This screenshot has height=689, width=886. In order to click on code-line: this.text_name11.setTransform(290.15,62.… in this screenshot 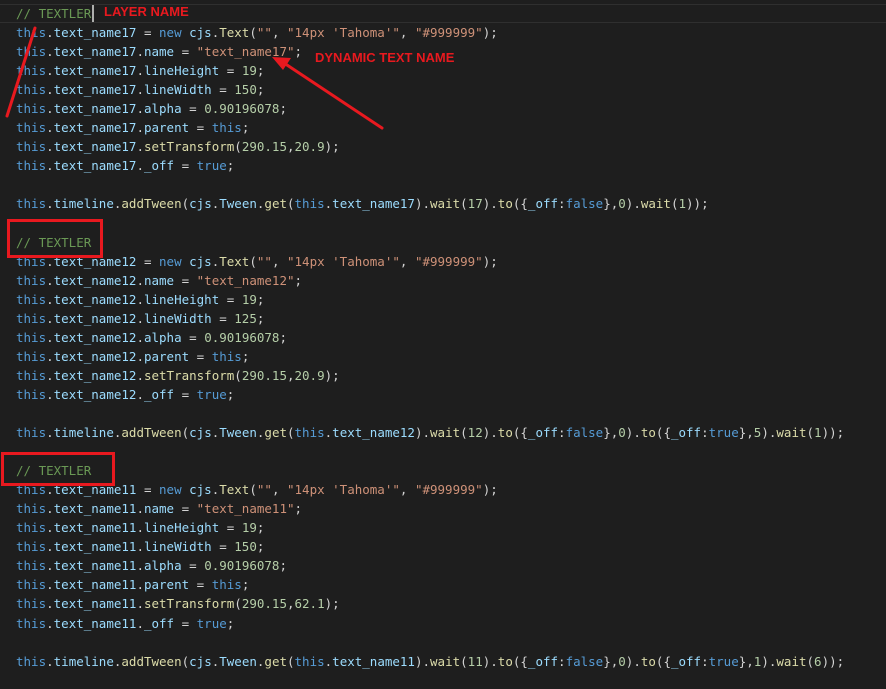, I will do `click(430, 603)`.